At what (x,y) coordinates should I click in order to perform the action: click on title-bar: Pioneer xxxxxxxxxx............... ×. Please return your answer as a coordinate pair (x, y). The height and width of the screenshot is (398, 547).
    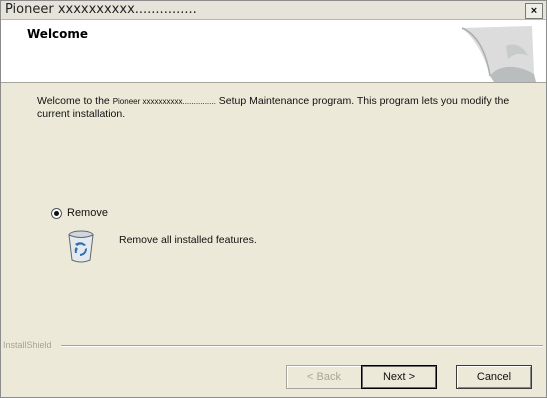
    Looking at the image, I should click on (273, 10).